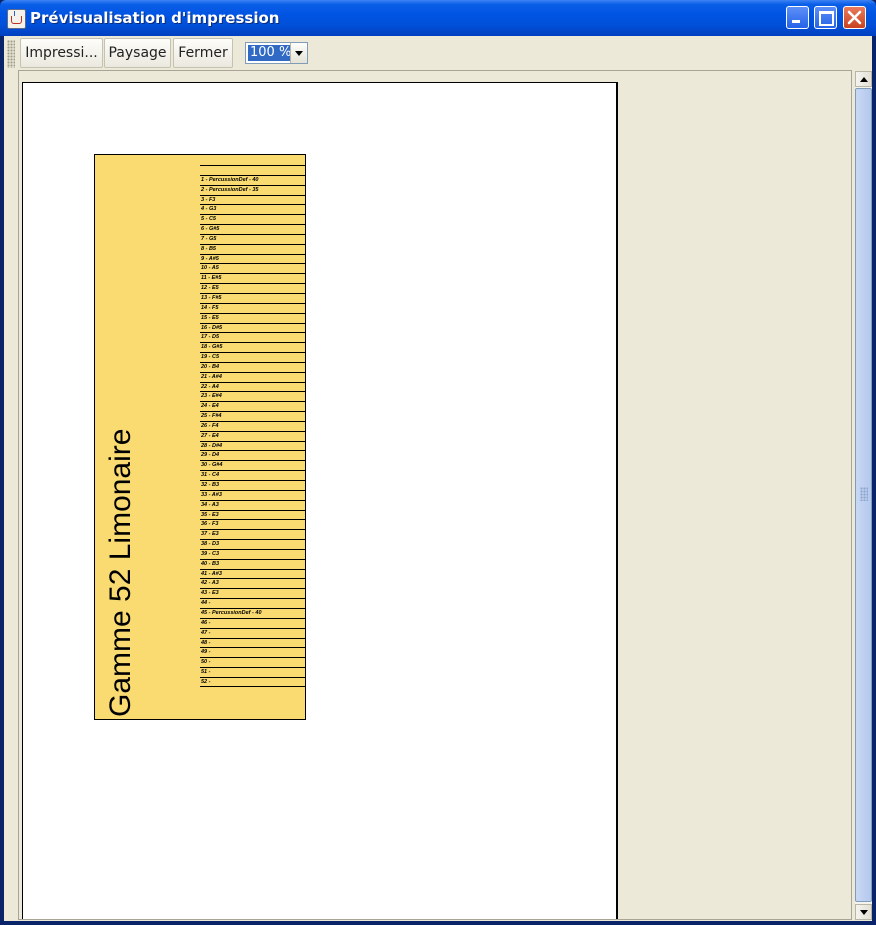 This screenshot has width=876, height=925. What do you see at coordinates (253, 563) in the screenshot?
I see `note-row: 40 - B3` at bounding box center [253, 563].